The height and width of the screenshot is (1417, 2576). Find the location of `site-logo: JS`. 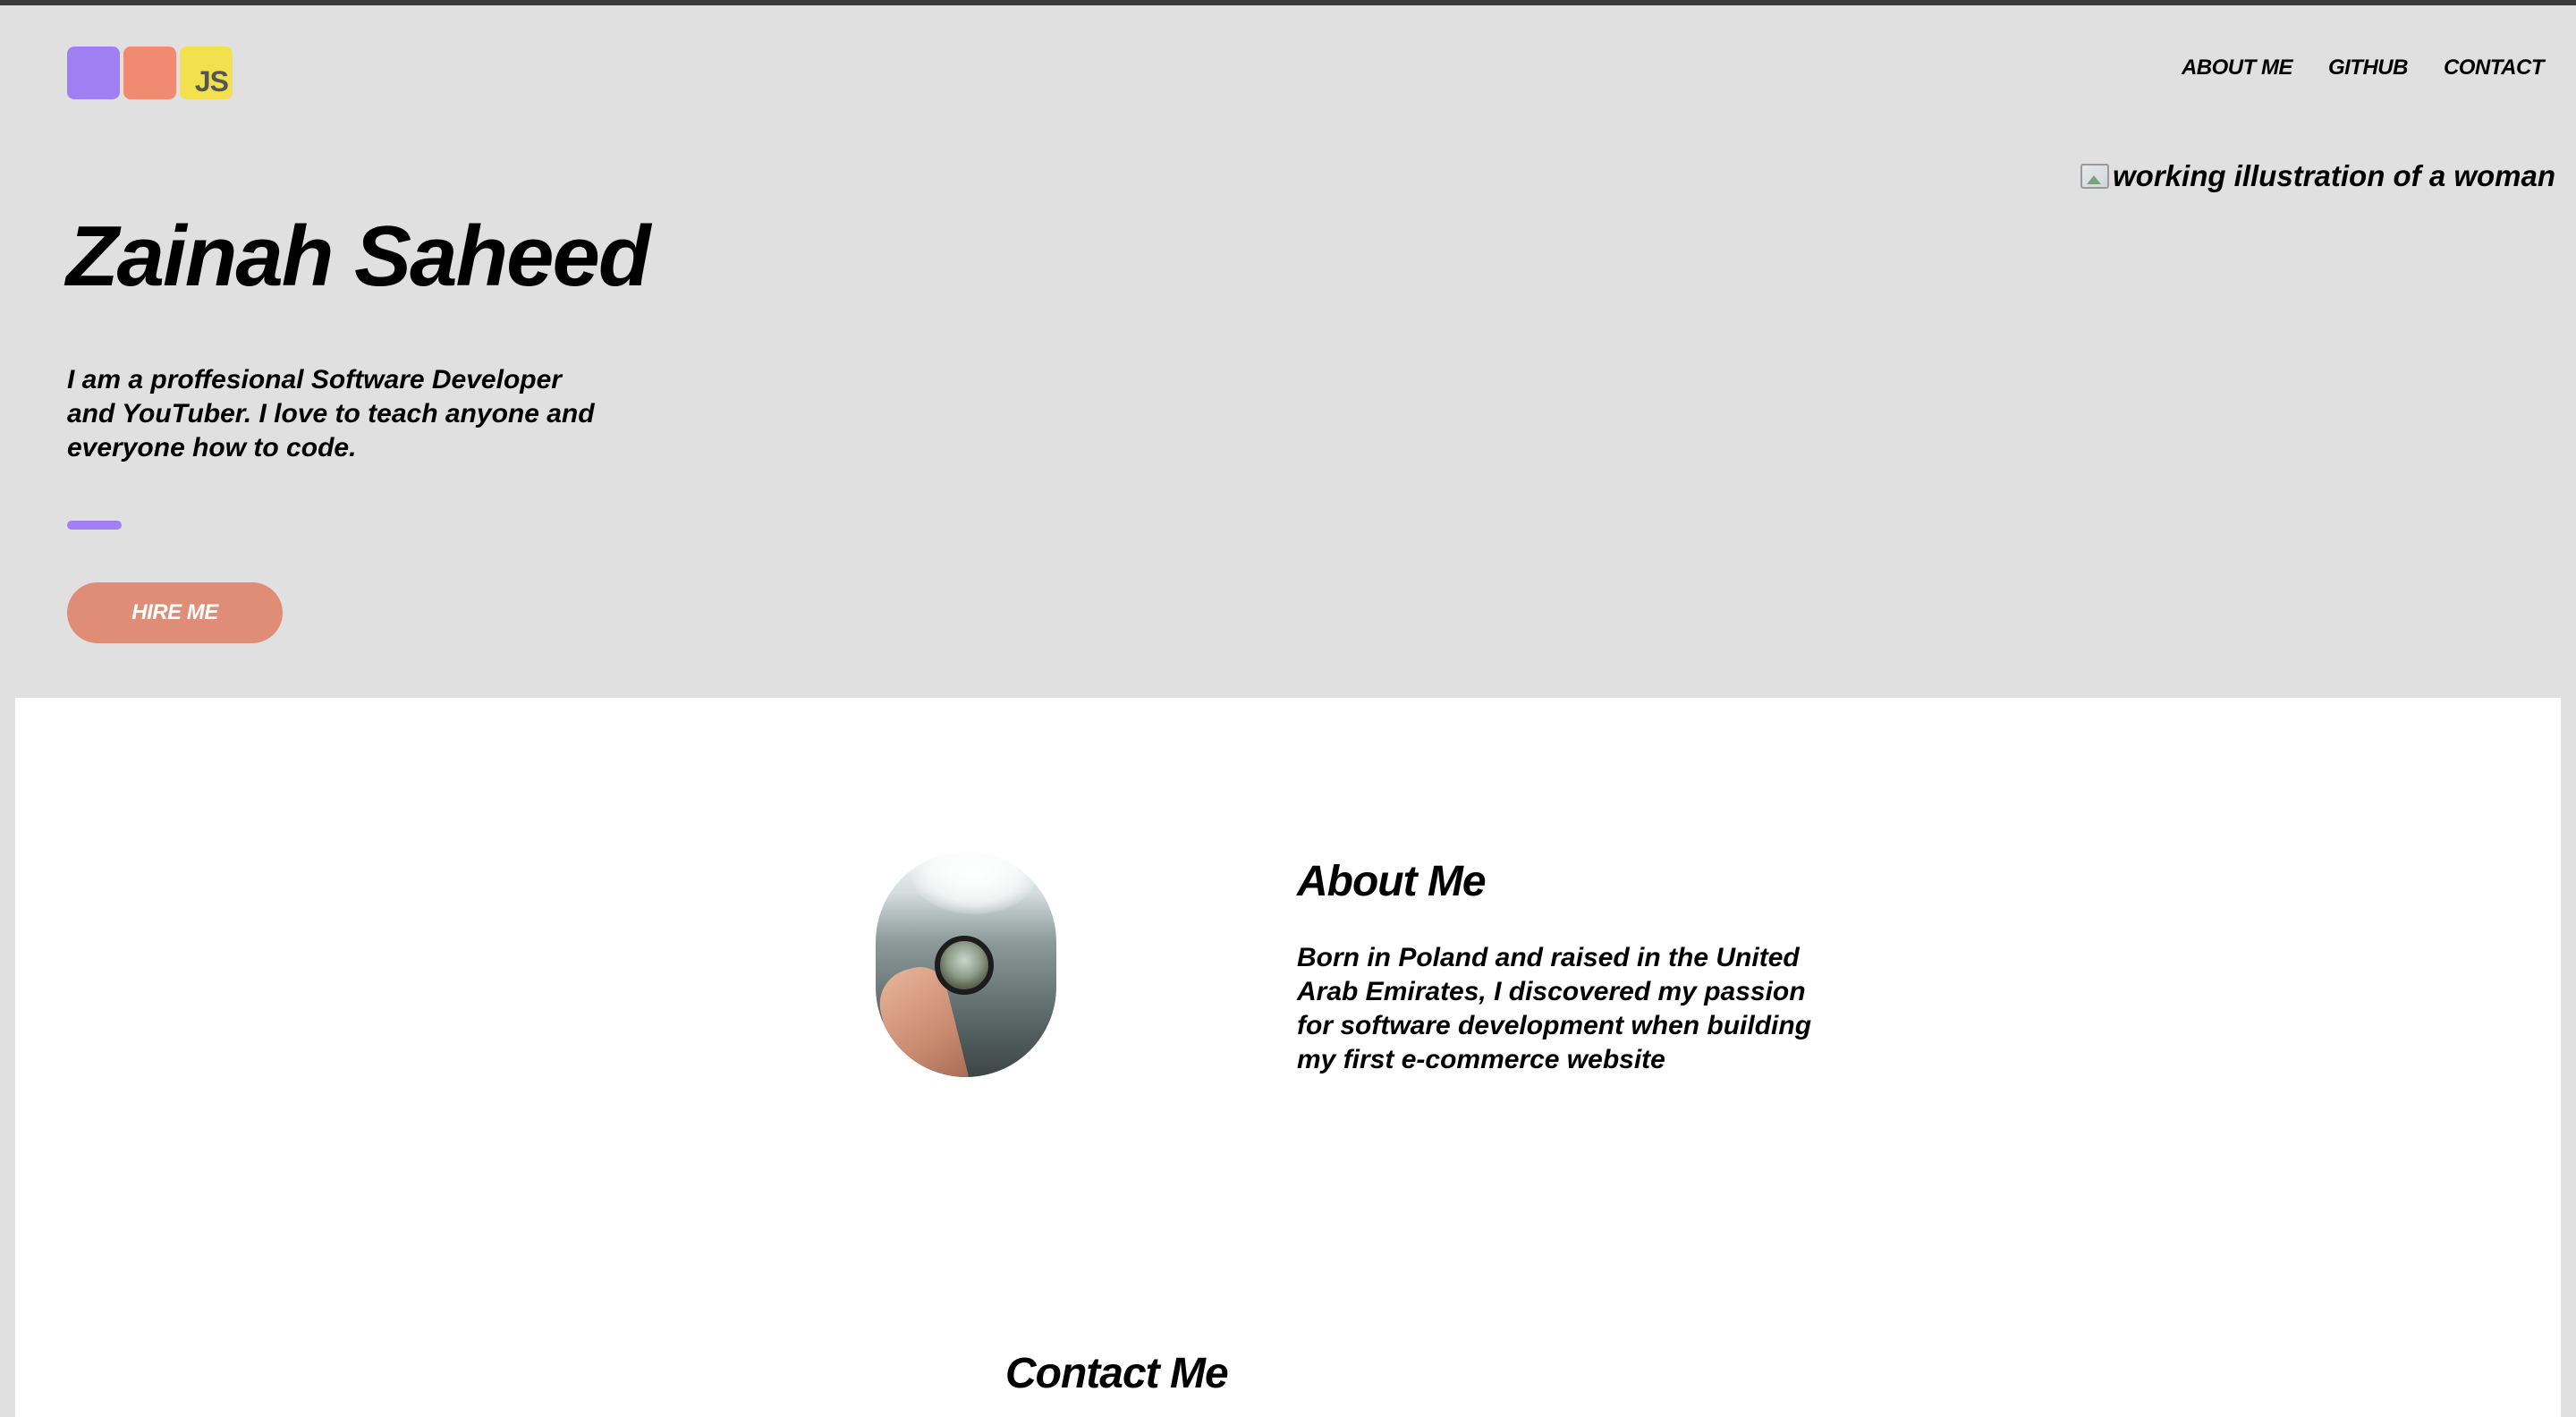

site-logo: JS is located at coordinates (150, 73).